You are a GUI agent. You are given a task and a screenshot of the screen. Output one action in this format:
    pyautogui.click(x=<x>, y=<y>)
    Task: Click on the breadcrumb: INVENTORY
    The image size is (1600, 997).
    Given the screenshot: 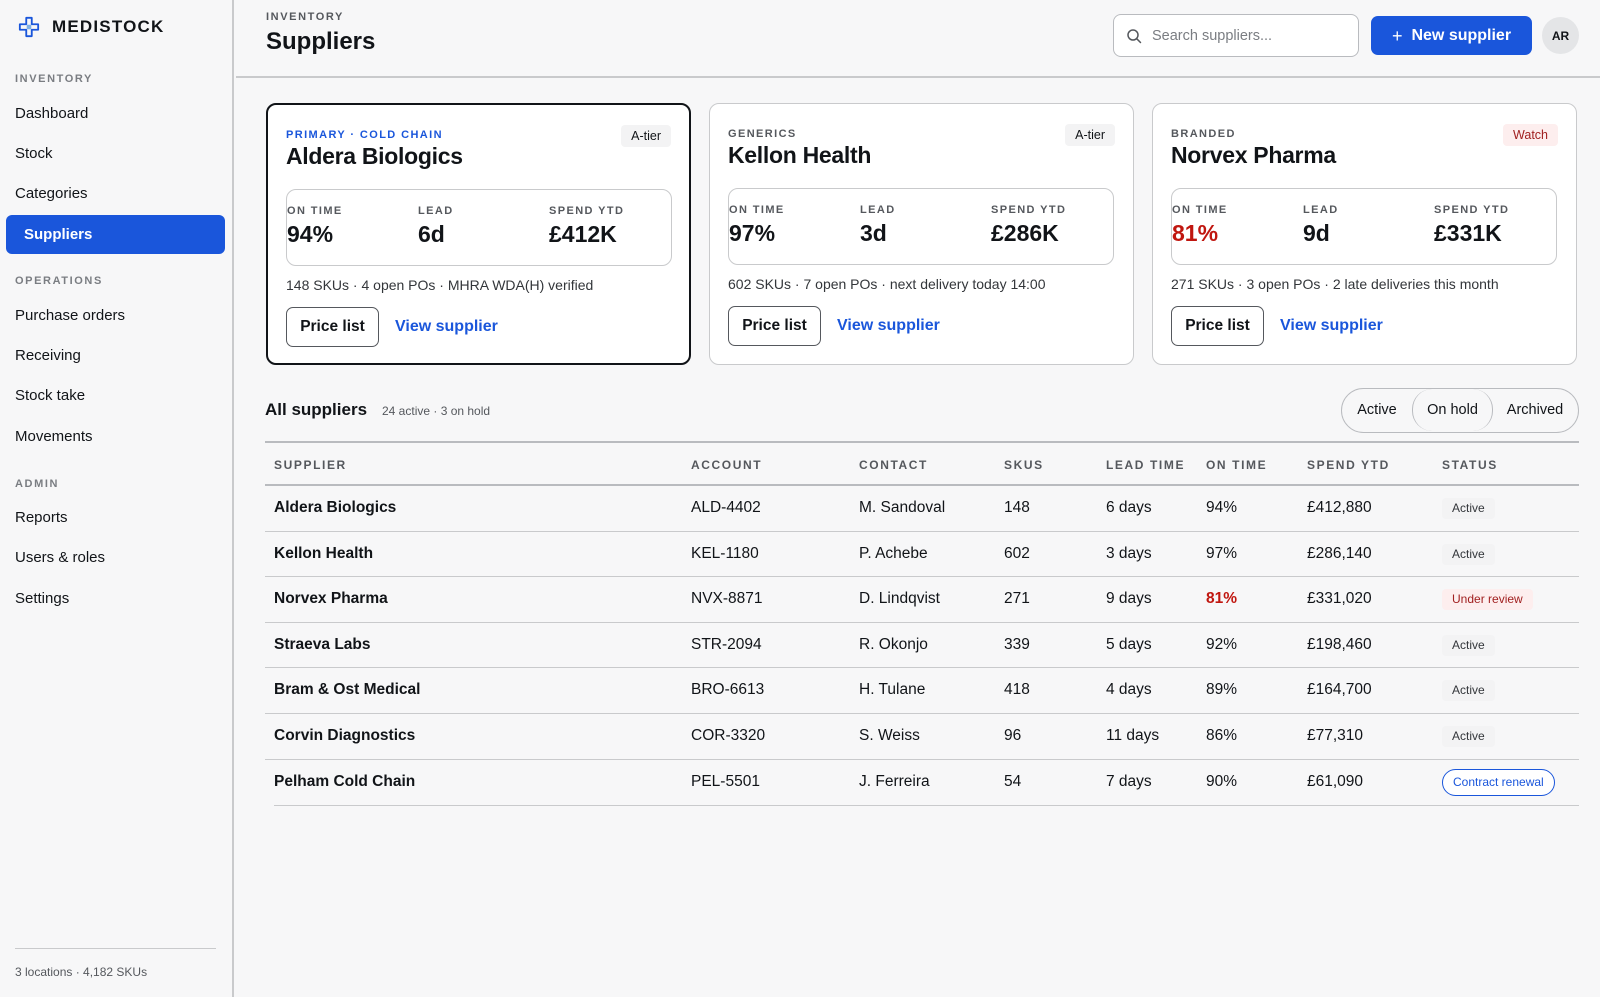 What is the action you would take?
    pyautogui.click(x=305, y=17)
    